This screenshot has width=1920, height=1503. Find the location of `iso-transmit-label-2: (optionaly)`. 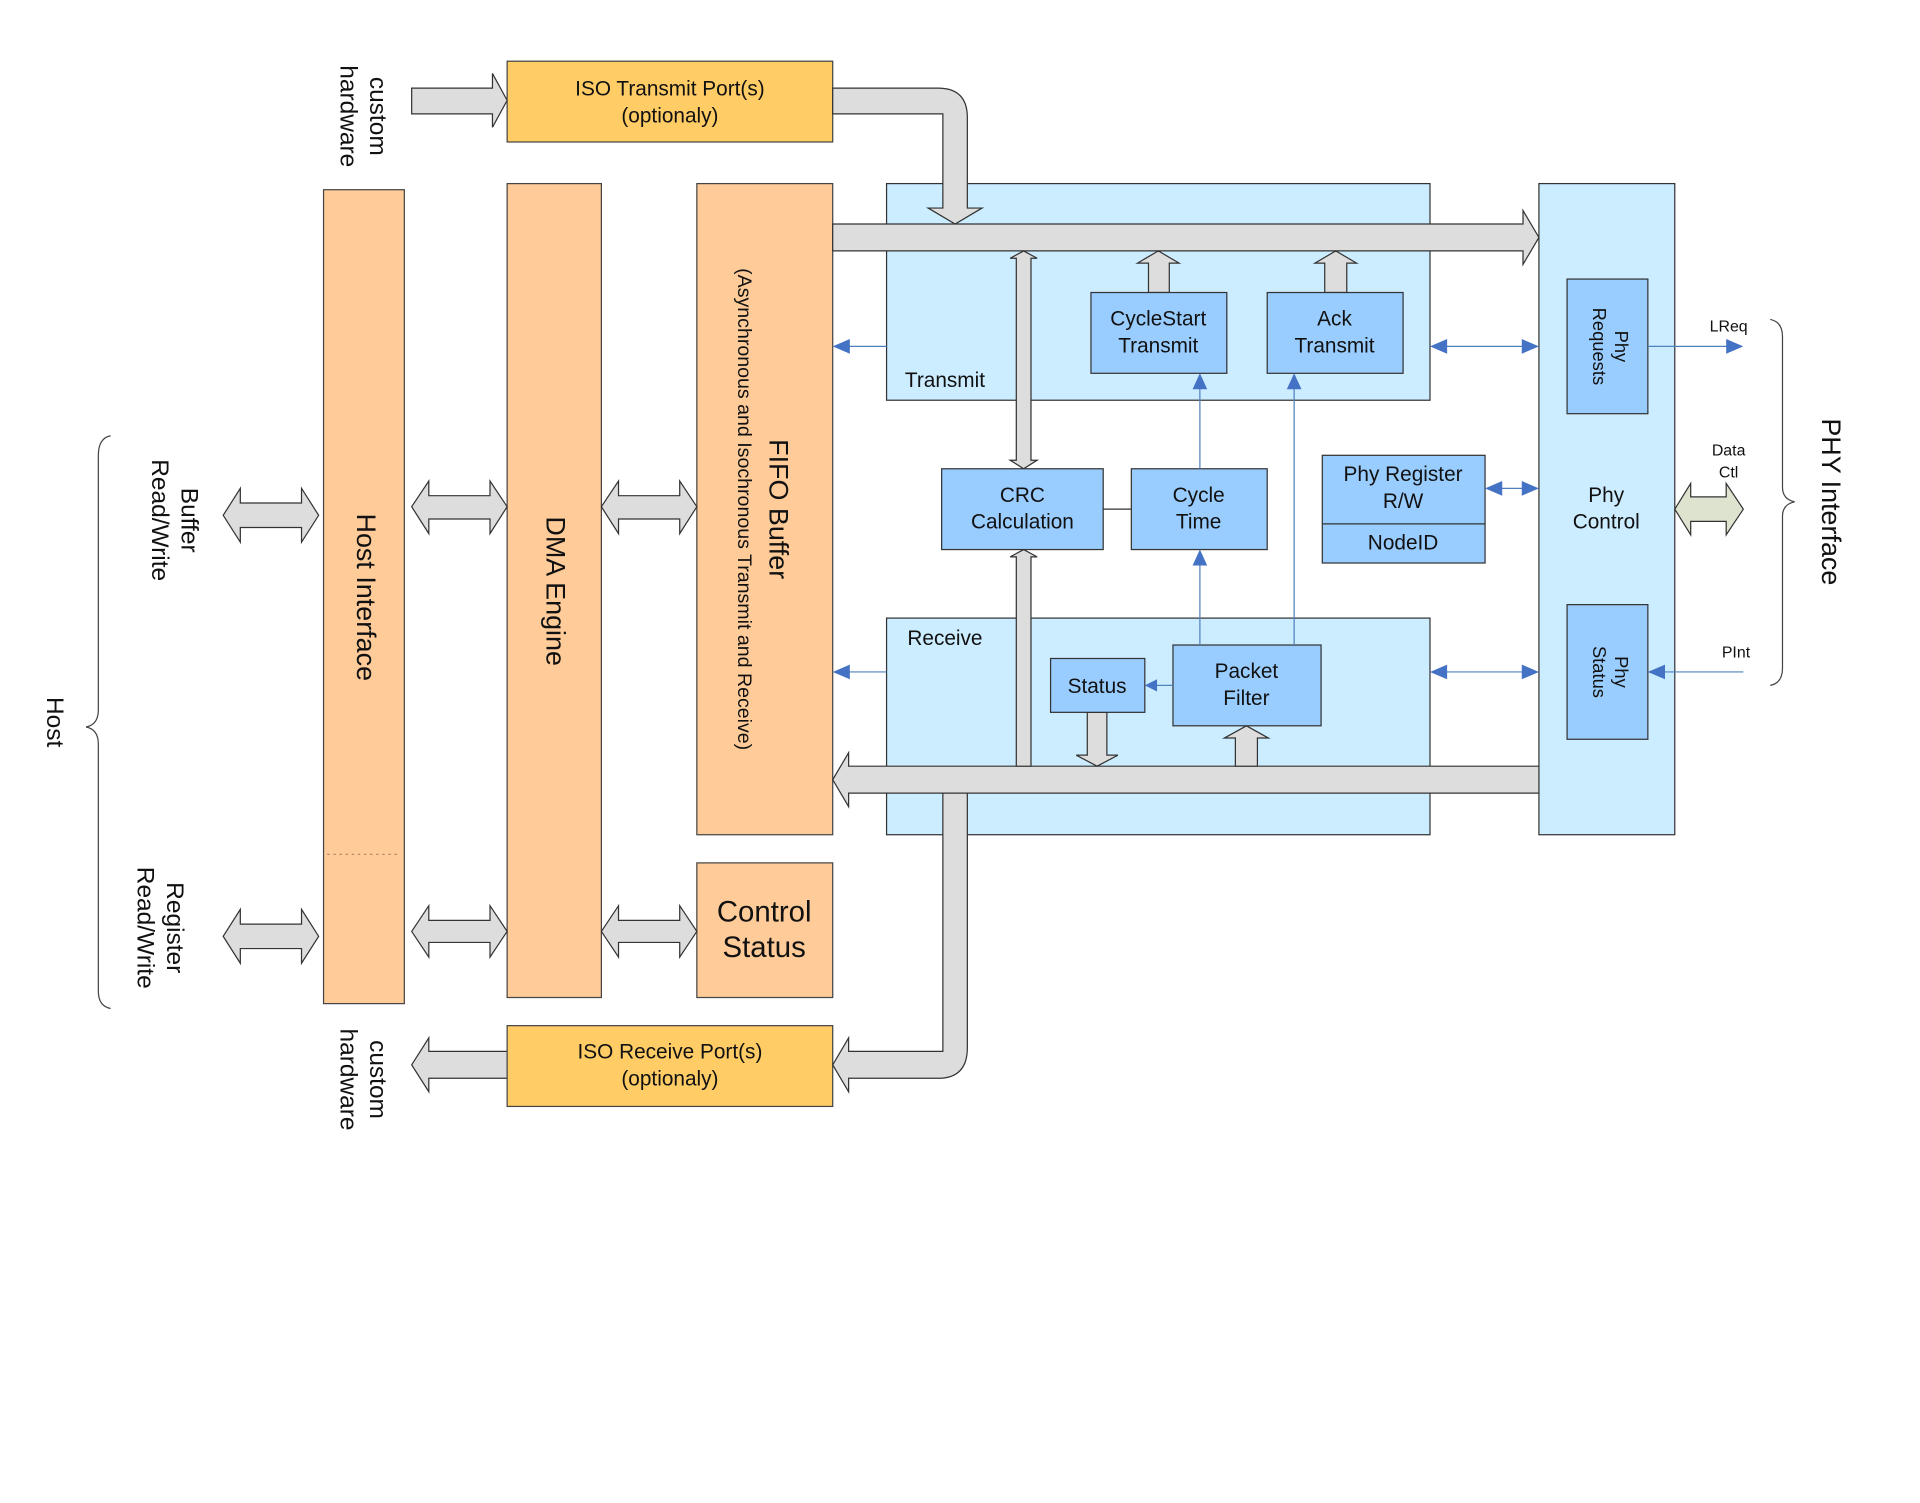

iso-transmit-label-2: (optionaly) is located at coordinates (669, 115).